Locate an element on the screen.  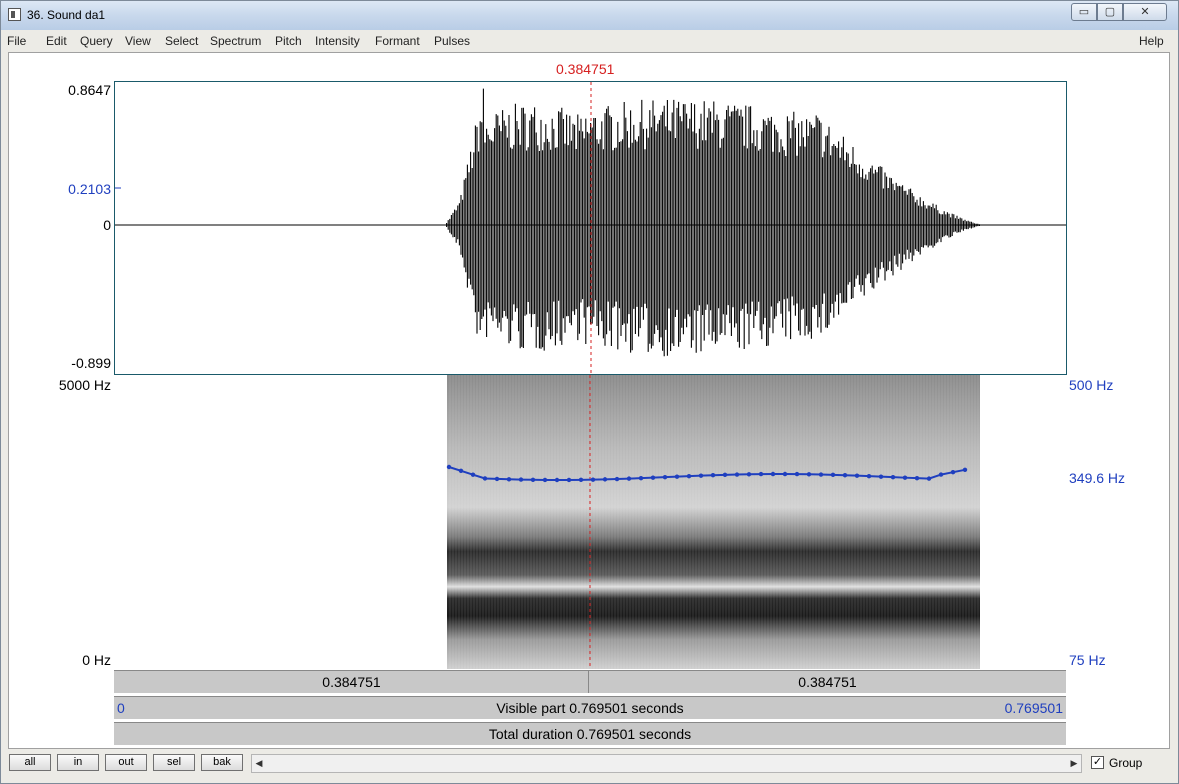
menu-intensity: Intensity is located at coordinates (337, 41).